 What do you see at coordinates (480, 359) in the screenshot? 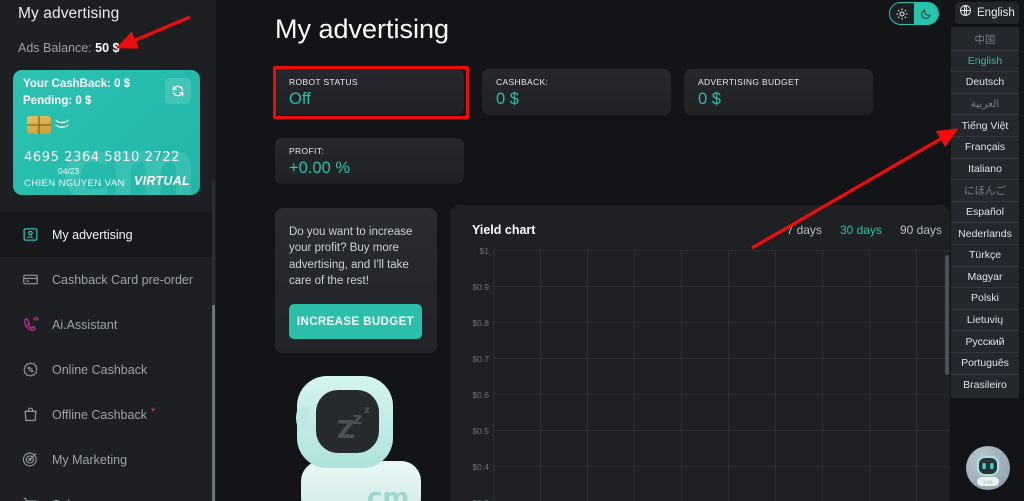
I see `chart-y-tick: $0.7` at bounding box center [480, 359].